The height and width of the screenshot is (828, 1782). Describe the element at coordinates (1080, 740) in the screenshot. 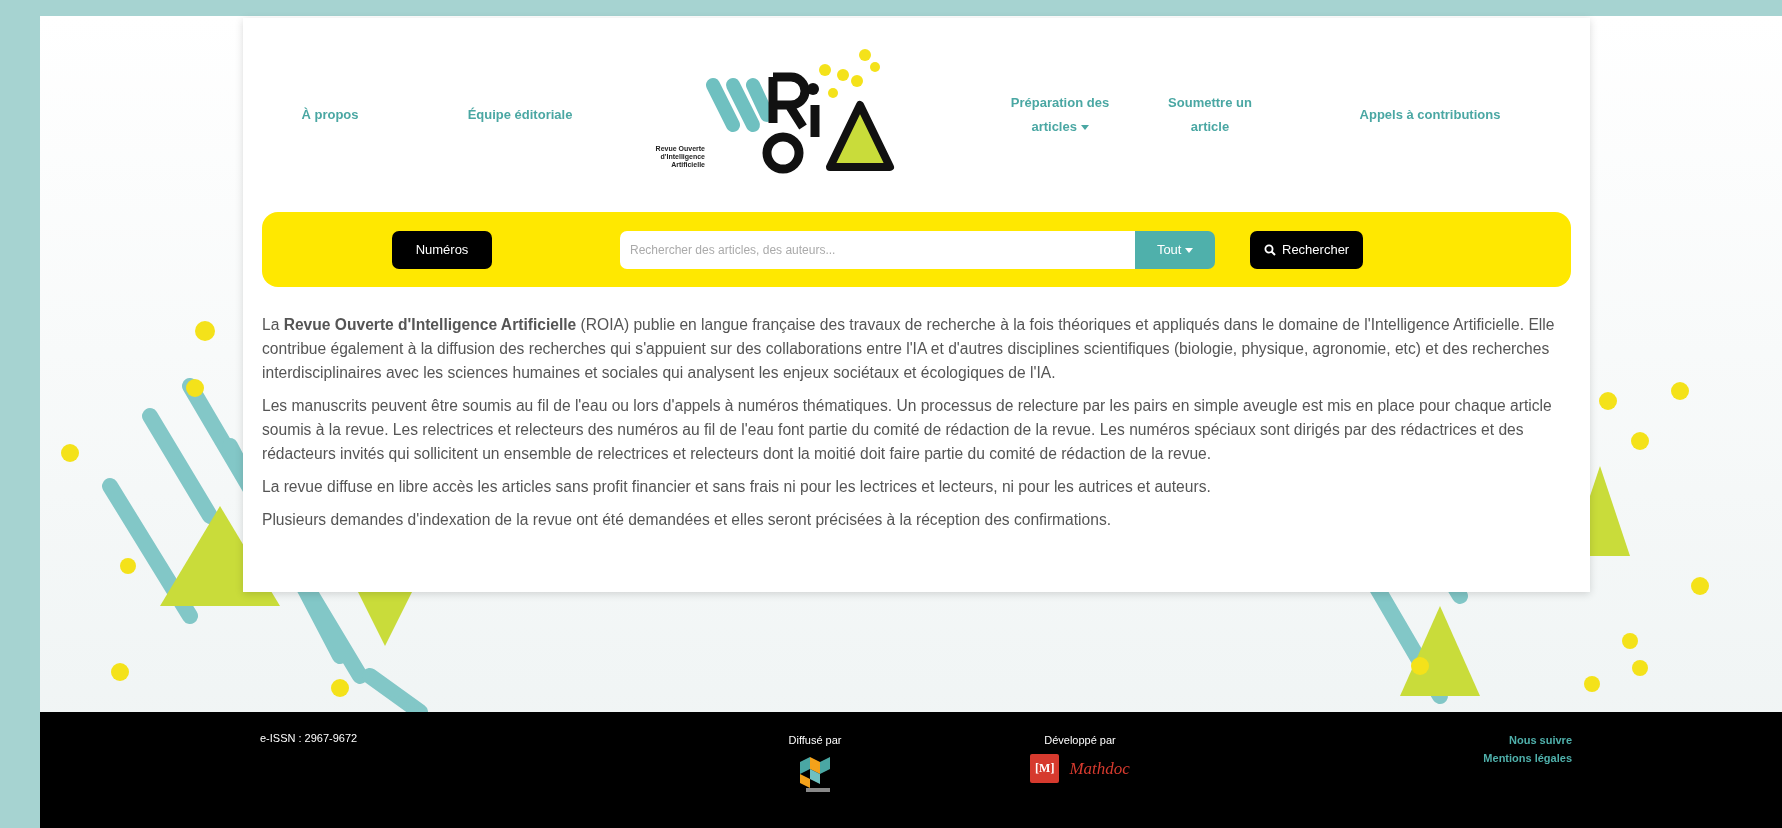

I see `developed-by-label: Développé par` at that location.